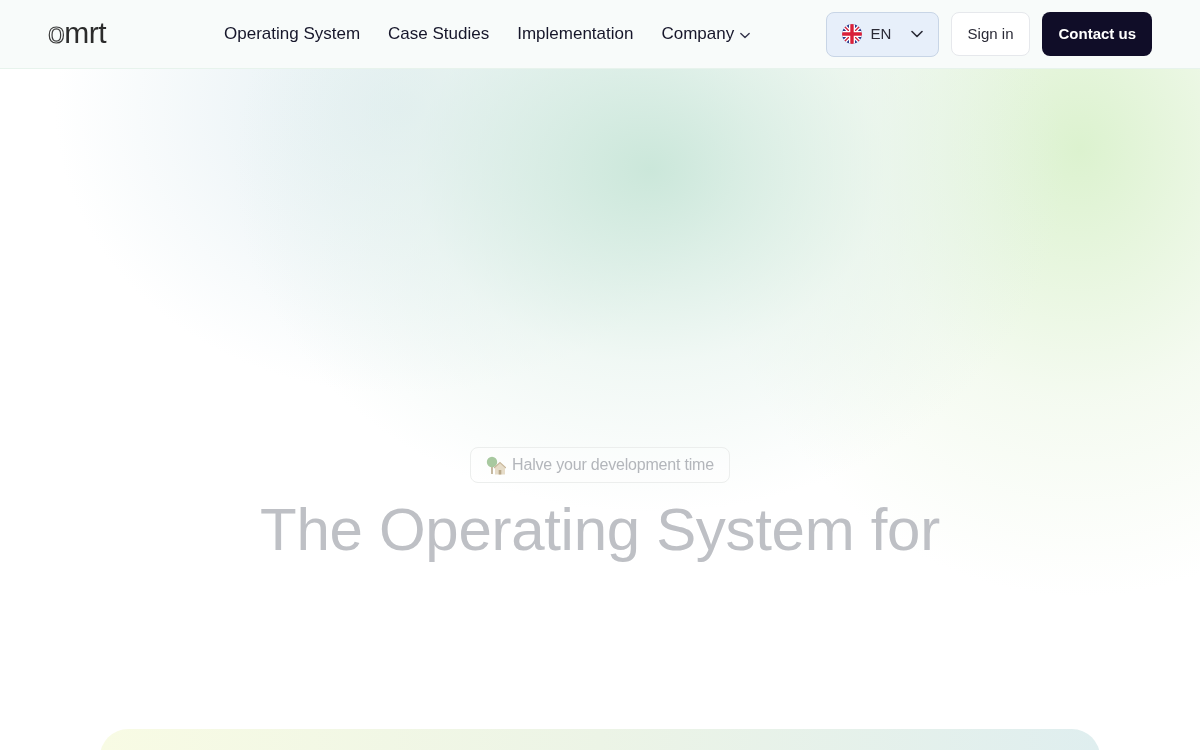  What do you see at coordinates (77, 34) in the screenshot?
I see `logo: omrt` at bounding box center [77, 34].